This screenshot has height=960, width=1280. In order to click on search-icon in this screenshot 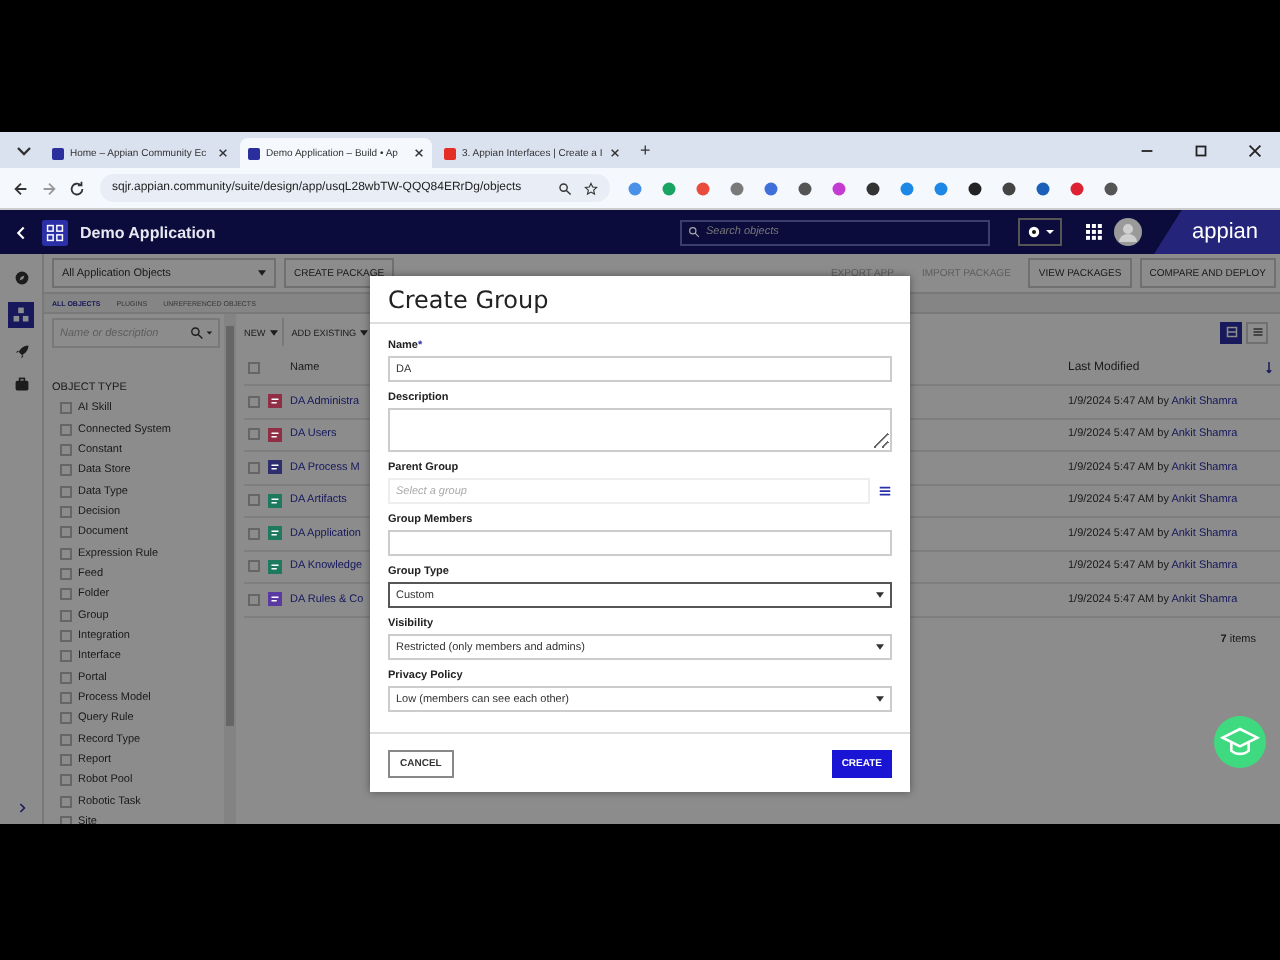, I will do `click(694, 232)`.